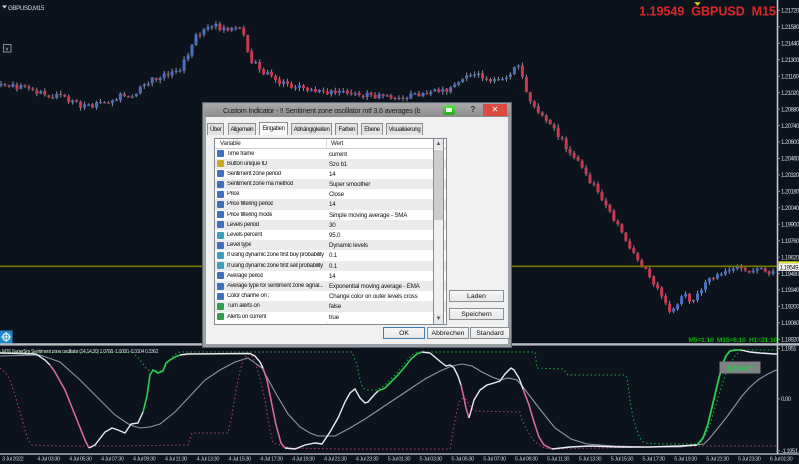 The image size is (799, 464). I want to click on svg-text: 4 Jul 15:30, so click(239, 460).